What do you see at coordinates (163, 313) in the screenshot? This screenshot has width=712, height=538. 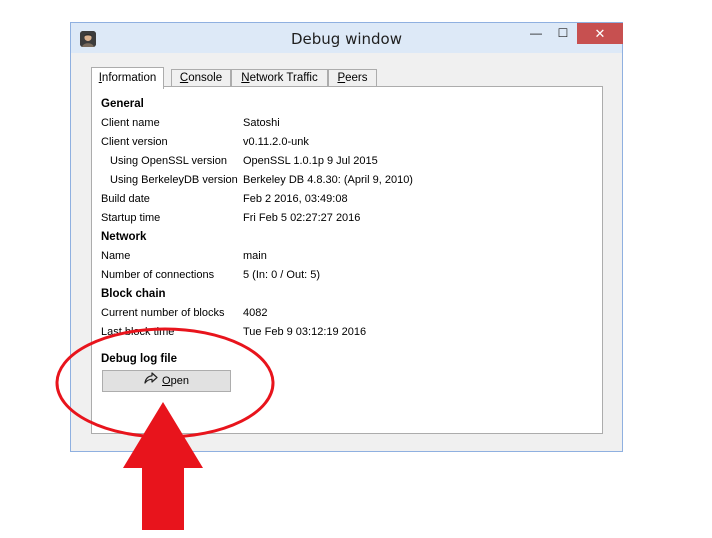 I see `block-count-label: Current number of blocks` at bounding box center [163, 313].